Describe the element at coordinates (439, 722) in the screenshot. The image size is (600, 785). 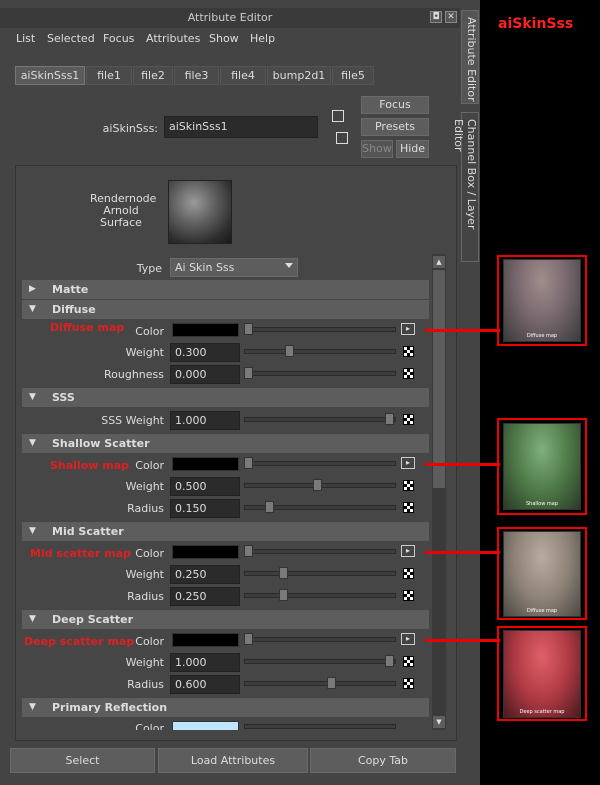
I see `scroll-down-icon: ▼` at that location.